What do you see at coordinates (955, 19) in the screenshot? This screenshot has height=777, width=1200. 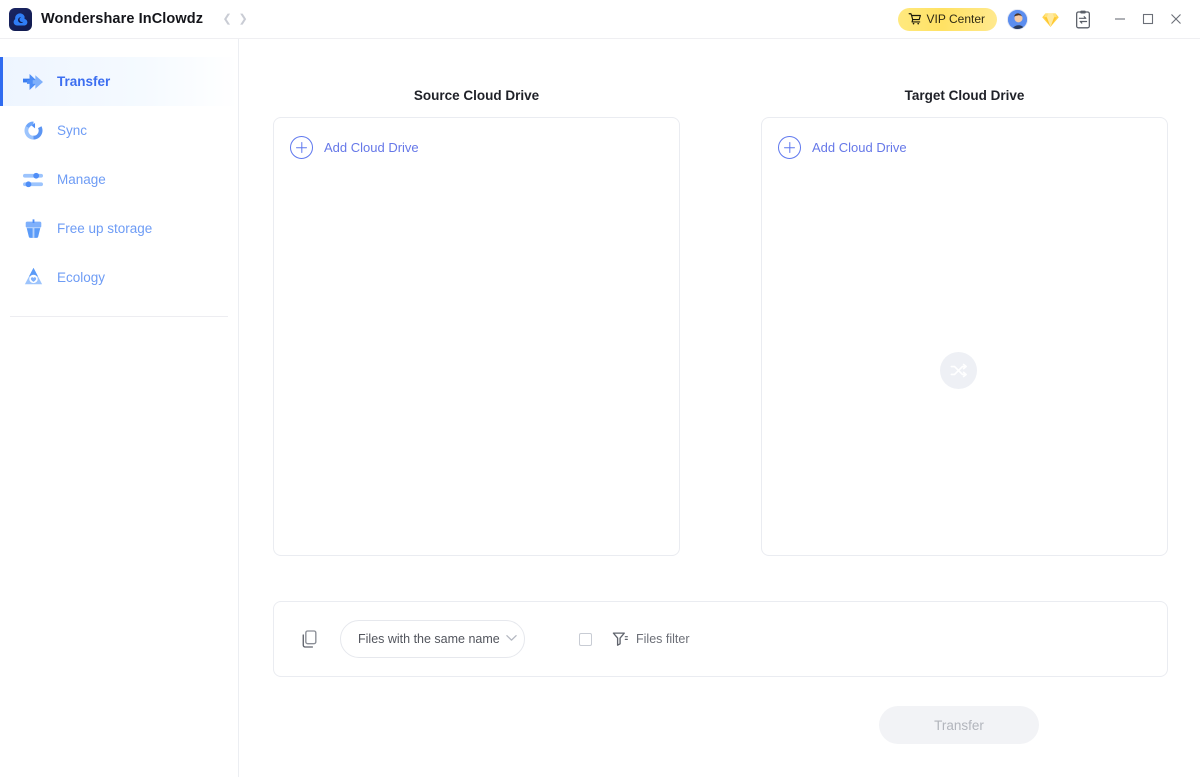 I see `vip-center-label: VIP Center` at bounding box center [955, 19].